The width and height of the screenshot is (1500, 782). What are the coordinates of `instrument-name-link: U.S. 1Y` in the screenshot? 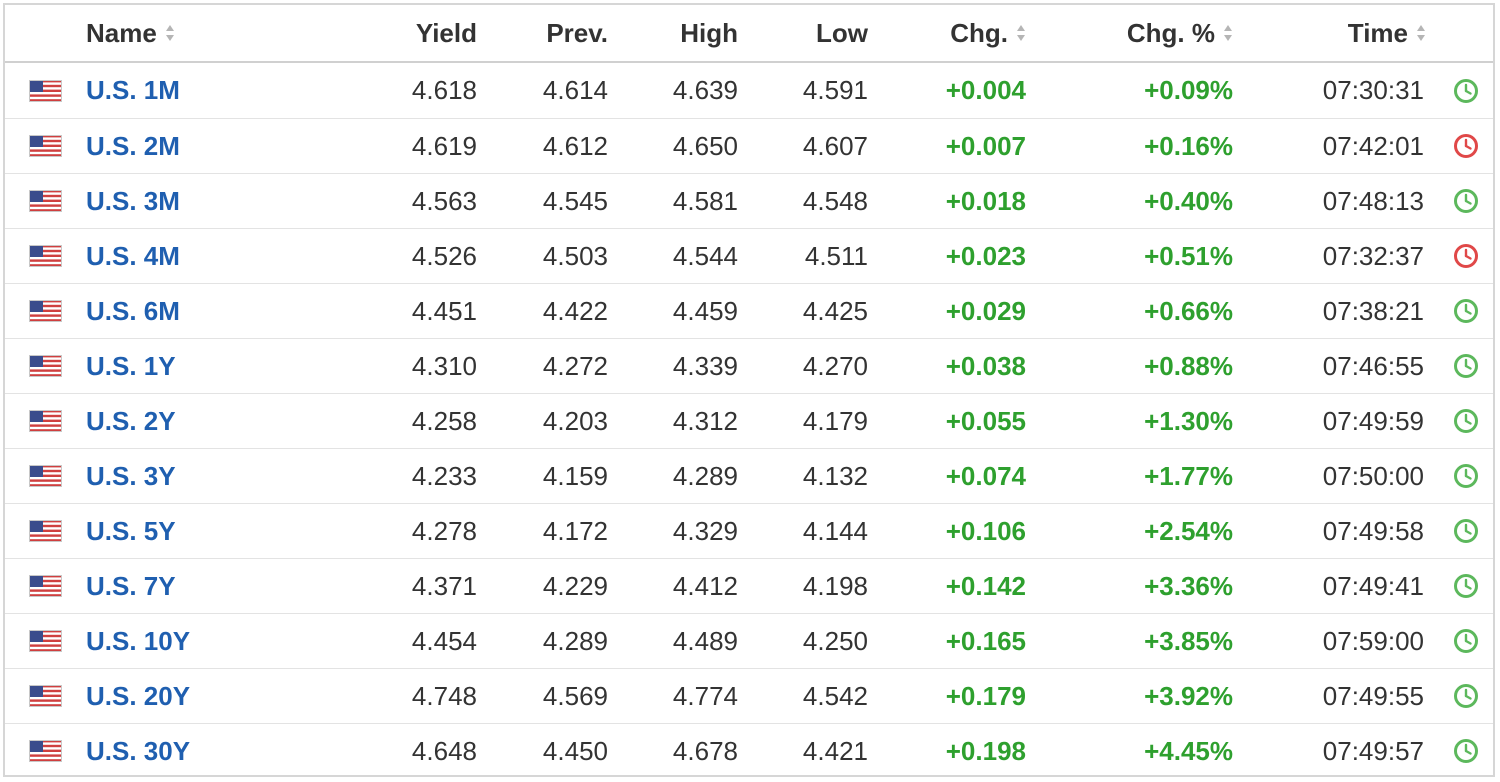 It's located at (131, 366).